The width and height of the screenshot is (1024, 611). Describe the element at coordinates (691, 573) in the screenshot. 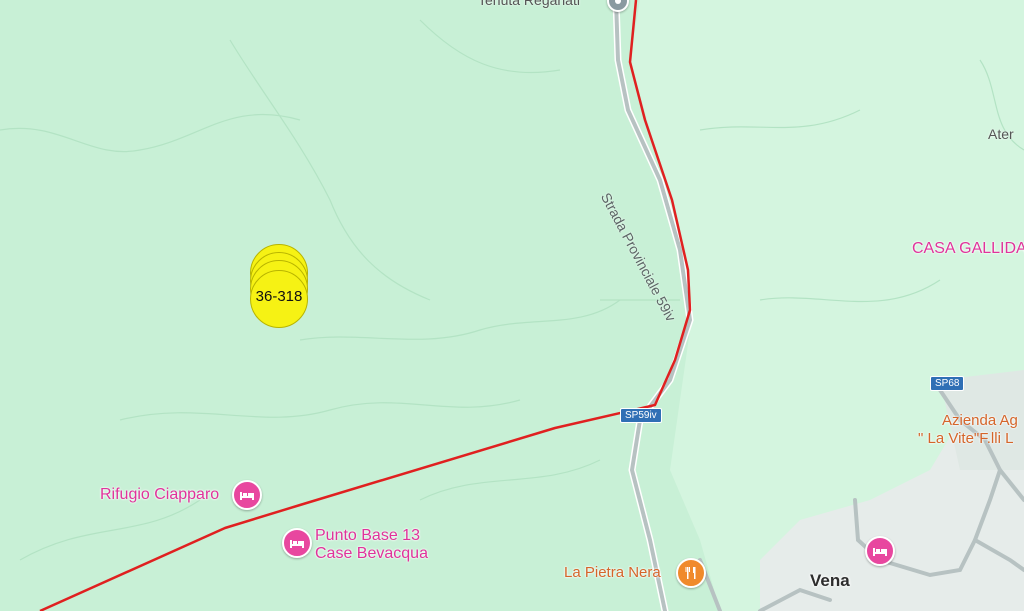

I see `fork-knife-icon` at that location.